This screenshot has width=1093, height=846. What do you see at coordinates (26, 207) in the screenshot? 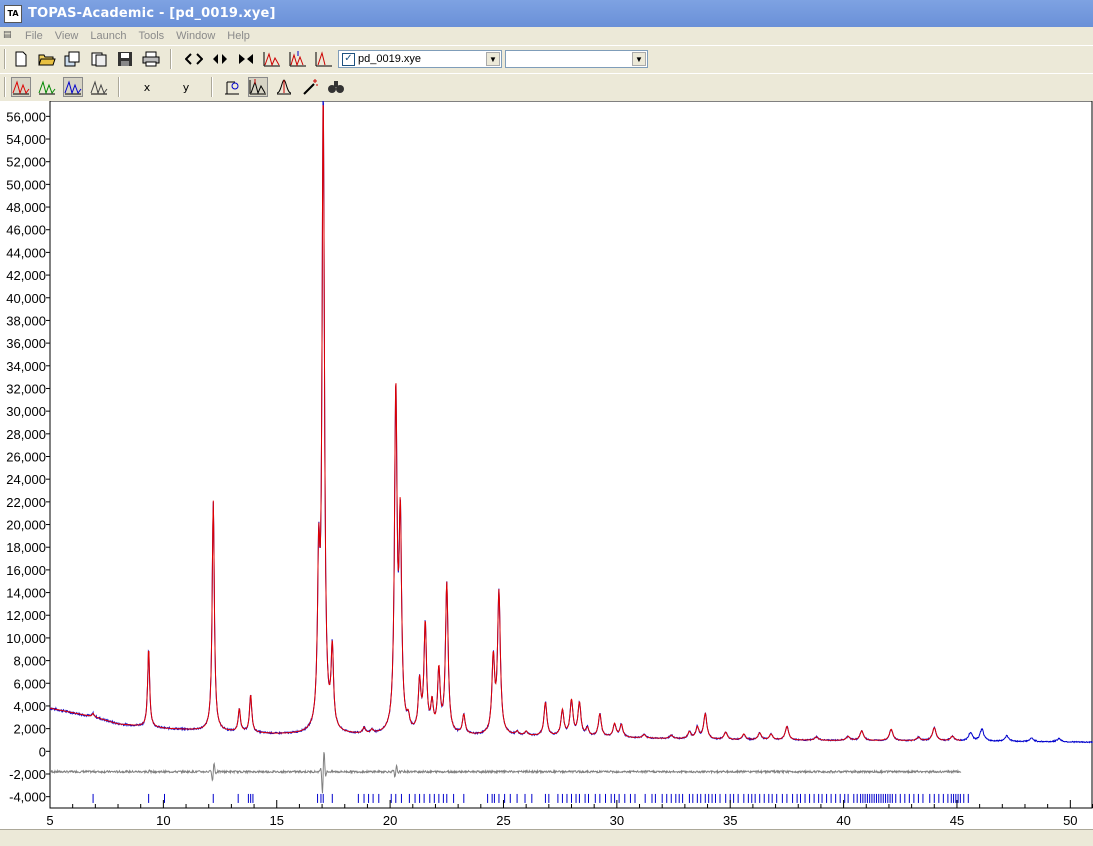
I see `y-tick-label: 48,000` at bounding box center [26, 207].